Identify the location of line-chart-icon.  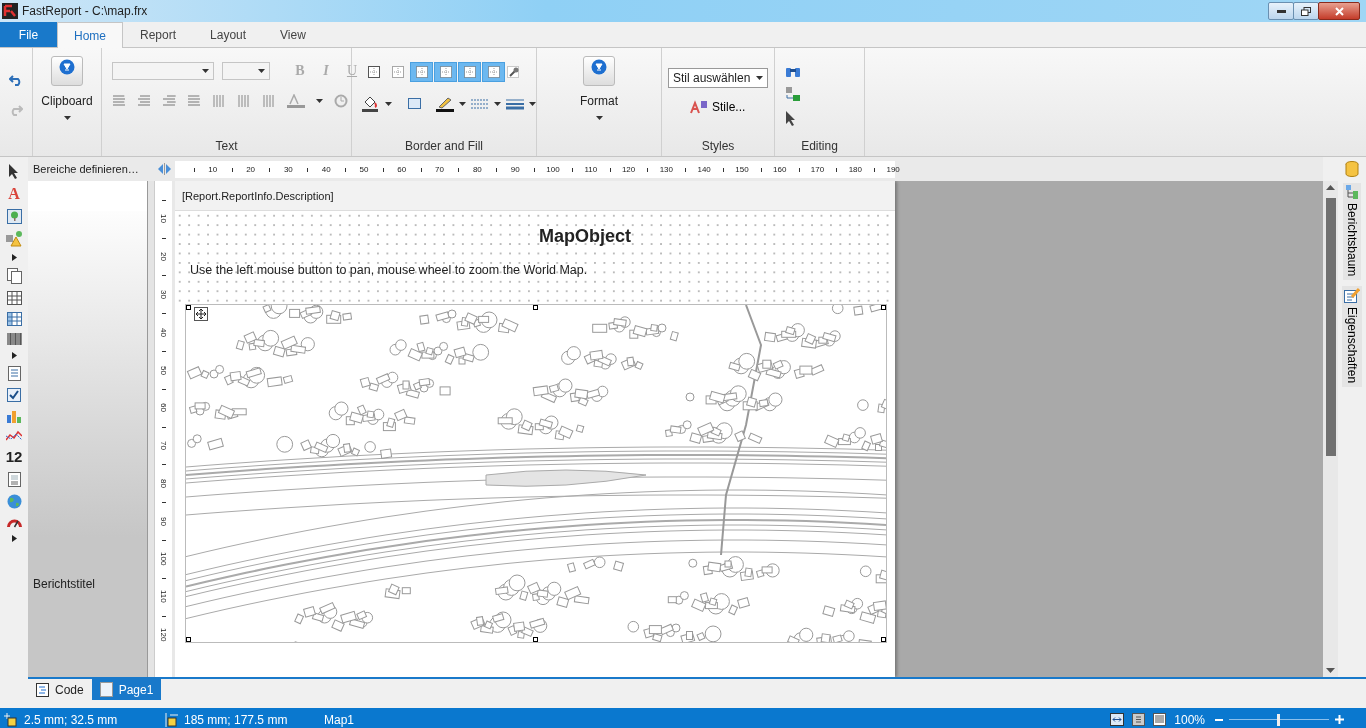
(14, 436).